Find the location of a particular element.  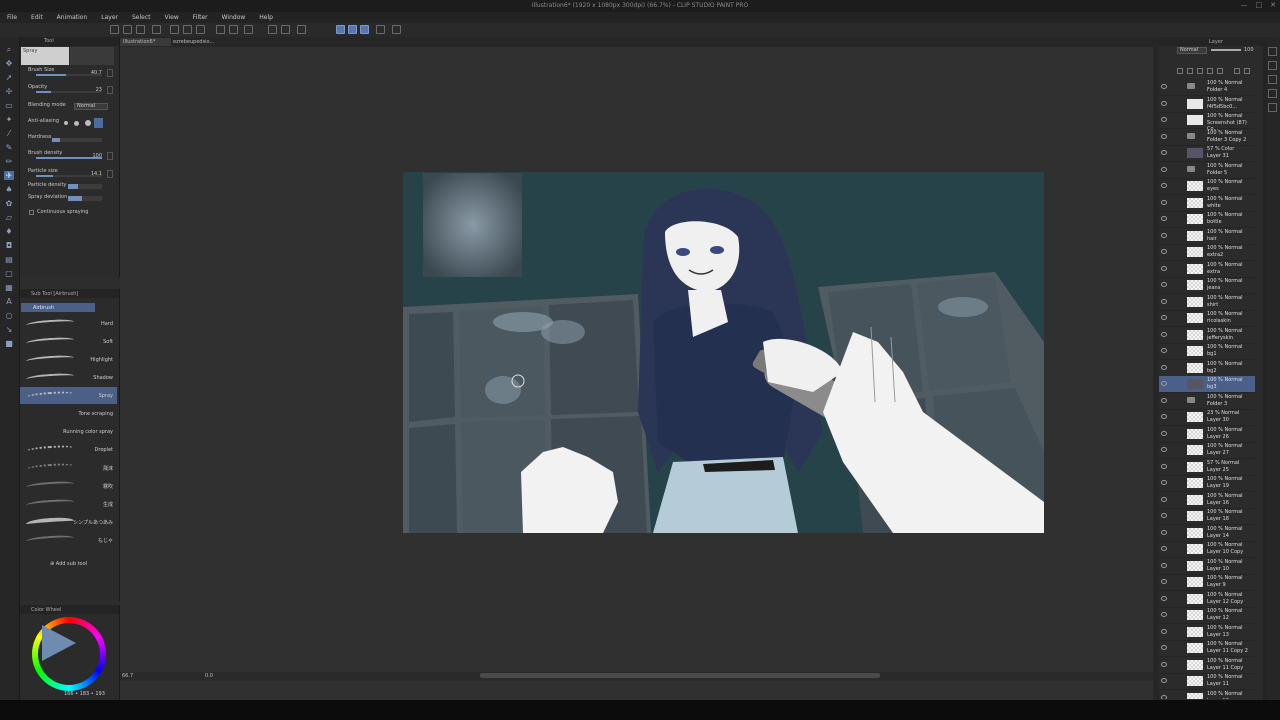

minimize-button: — is located at coordinates (1244, 5).